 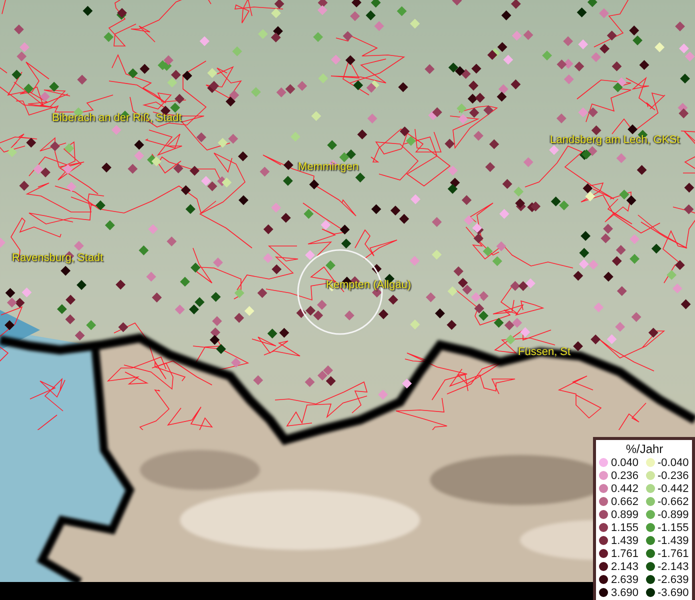 What do you see at coordinates (673, 528) in the screenshot?
I see `legend-label: -1.155` at bounding box center [673, 528].